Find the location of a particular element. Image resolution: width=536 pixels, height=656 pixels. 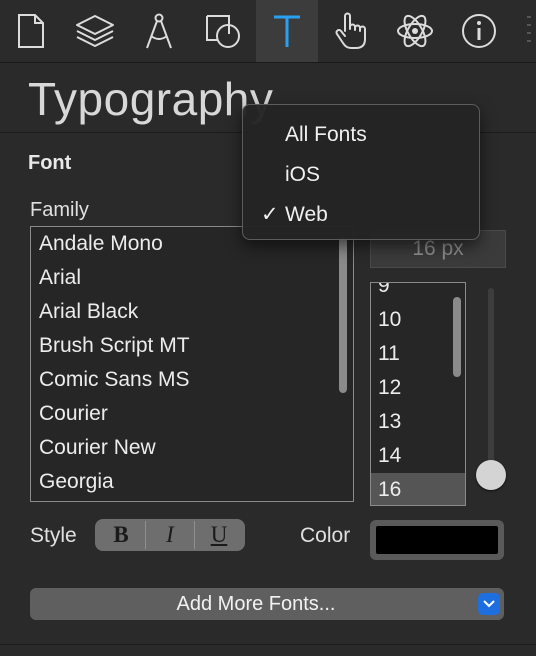

size-item: 9 is located at coordinates (418, 293).